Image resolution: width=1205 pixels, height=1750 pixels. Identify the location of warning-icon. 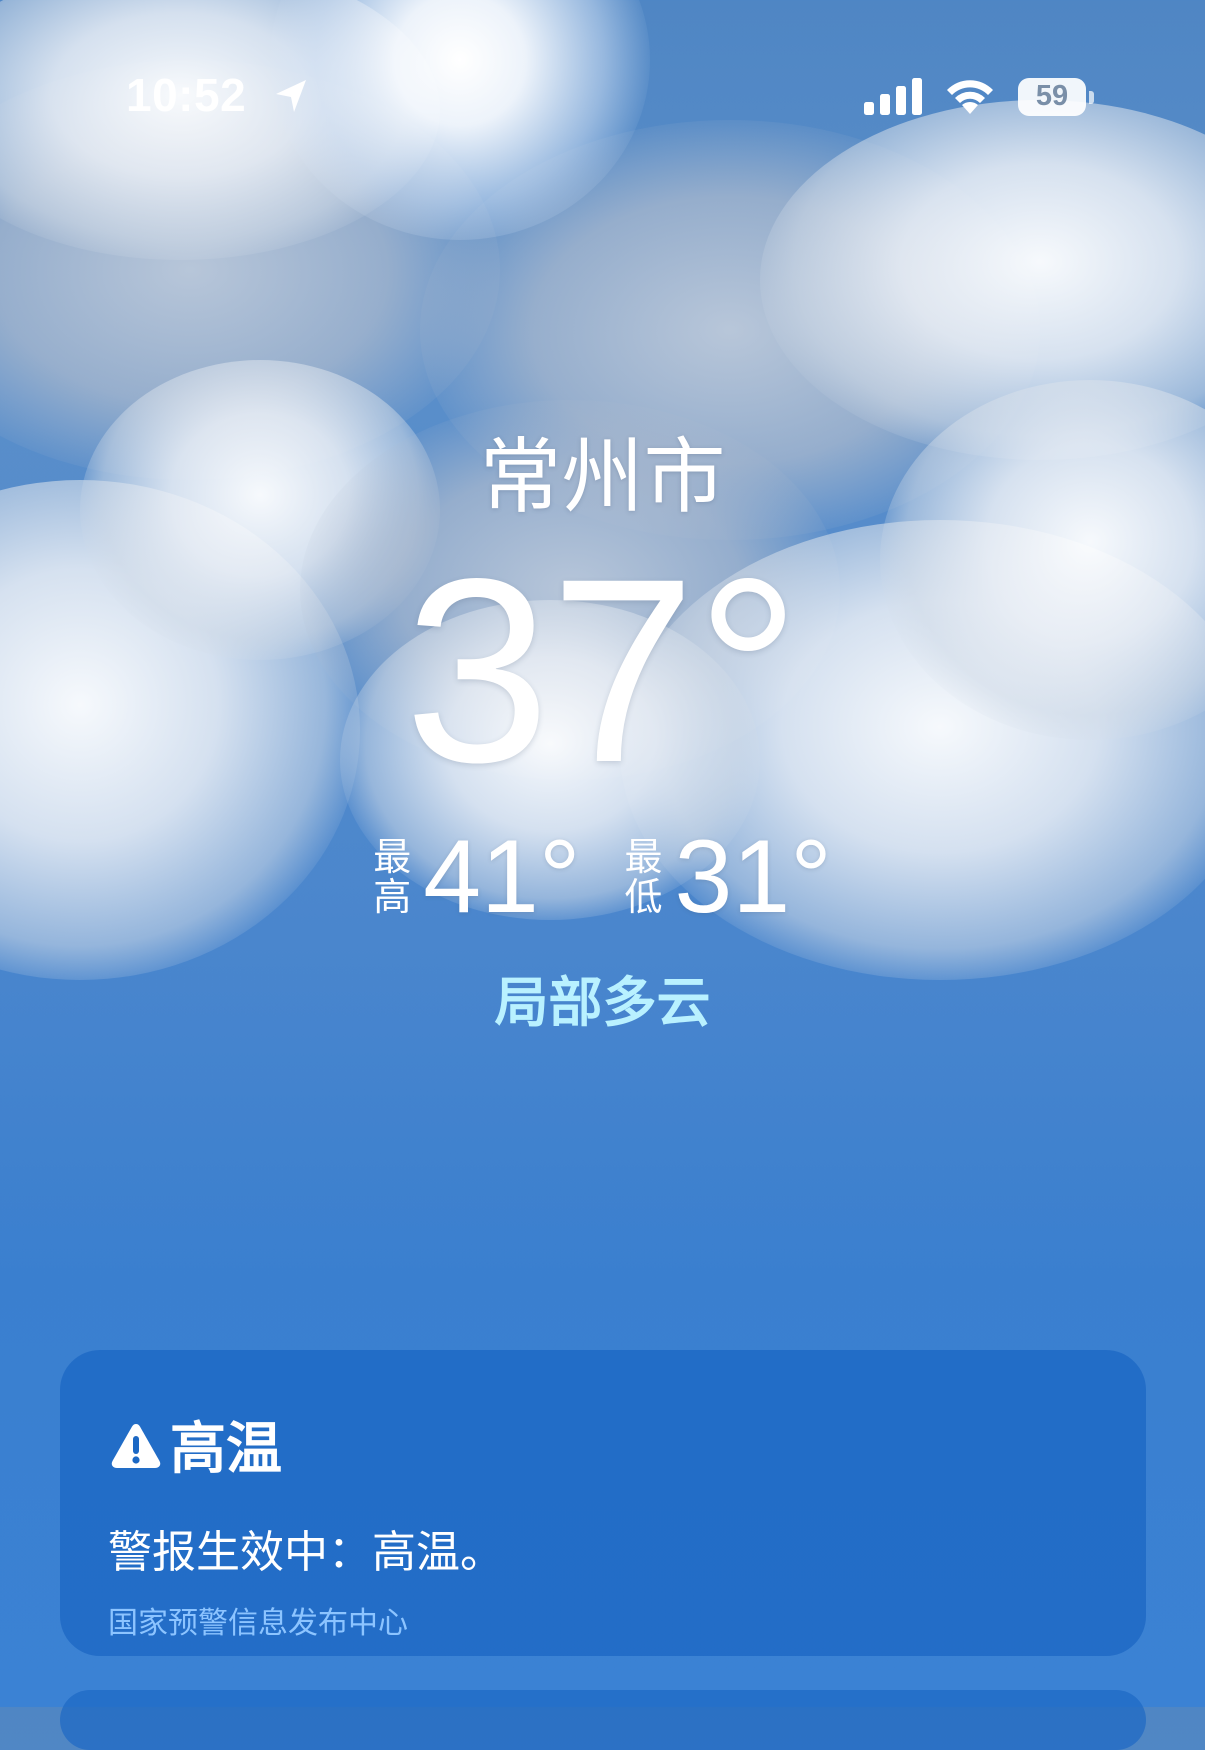
(136, 1445).